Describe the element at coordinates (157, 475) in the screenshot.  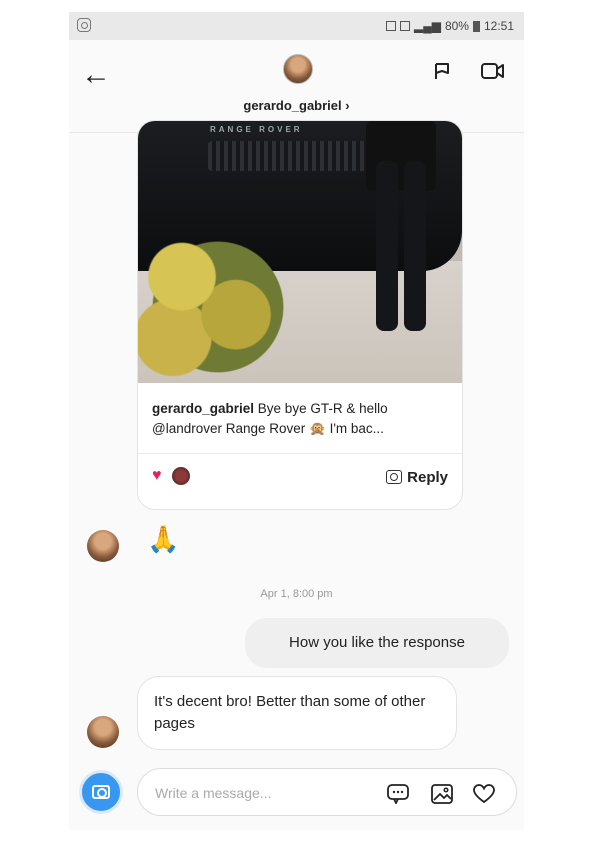
I see `heart-icon: ♥` at that location.